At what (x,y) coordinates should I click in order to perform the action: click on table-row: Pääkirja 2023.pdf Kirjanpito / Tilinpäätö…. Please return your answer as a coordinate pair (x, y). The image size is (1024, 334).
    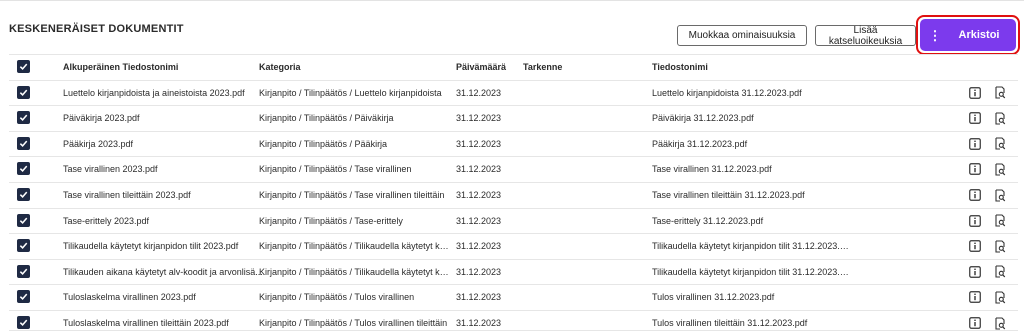
    Looking at the image, I should click on (513, 143).